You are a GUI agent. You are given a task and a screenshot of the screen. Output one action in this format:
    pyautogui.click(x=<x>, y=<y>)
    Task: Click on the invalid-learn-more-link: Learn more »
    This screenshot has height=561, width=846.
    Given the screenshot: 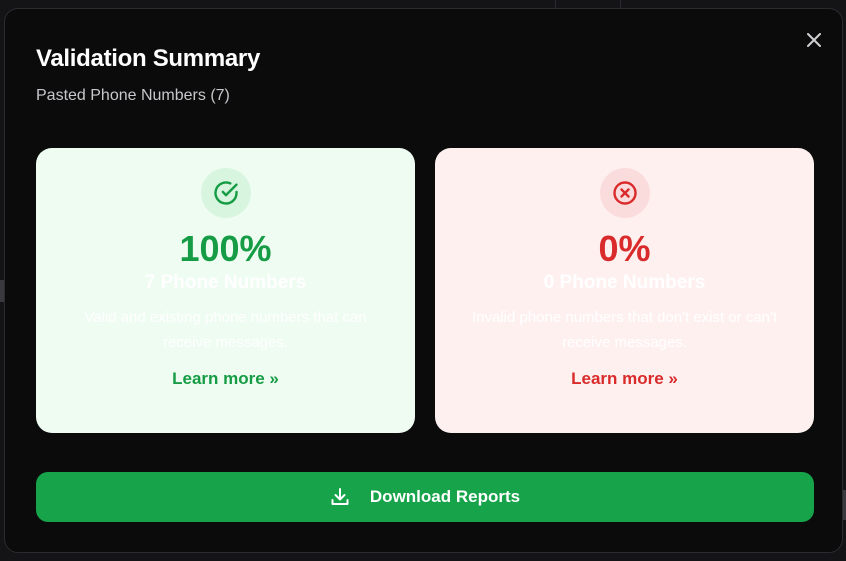 What is the action you would take?
    pyautogui.click(x=624, y=379)
    